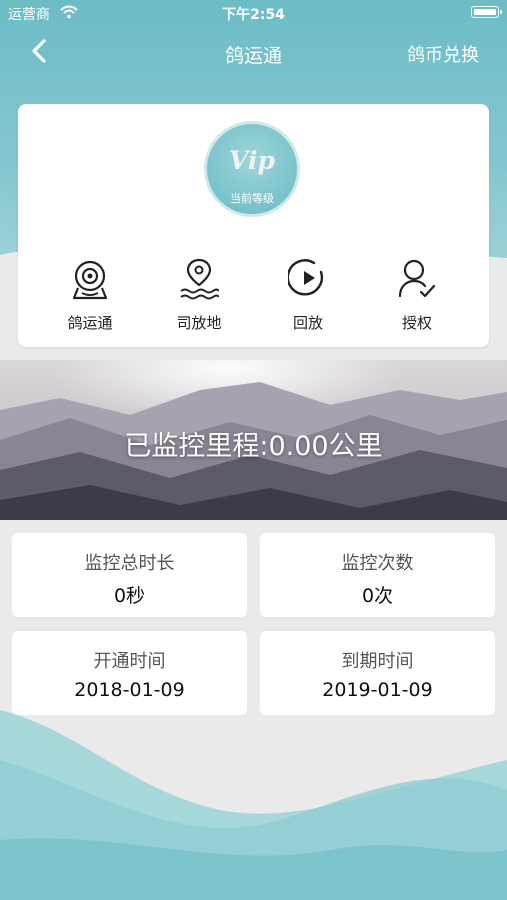 This screenshot has width=507, height=900. Describe the element at coordinates (129, 690) in the screenshot. I see `stat-value: 2018-01-09` at that location.